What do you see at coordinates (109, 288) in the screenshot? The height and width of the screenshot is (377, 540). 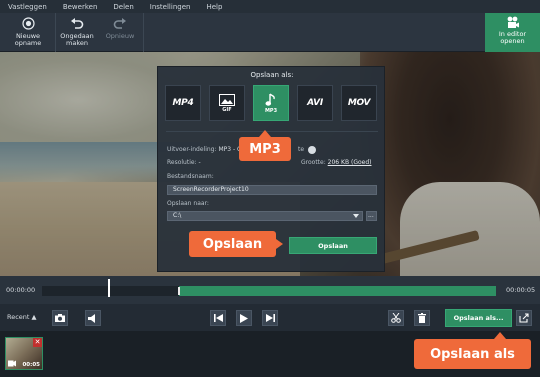 I see `playhead` at bounding box center [109, 288].